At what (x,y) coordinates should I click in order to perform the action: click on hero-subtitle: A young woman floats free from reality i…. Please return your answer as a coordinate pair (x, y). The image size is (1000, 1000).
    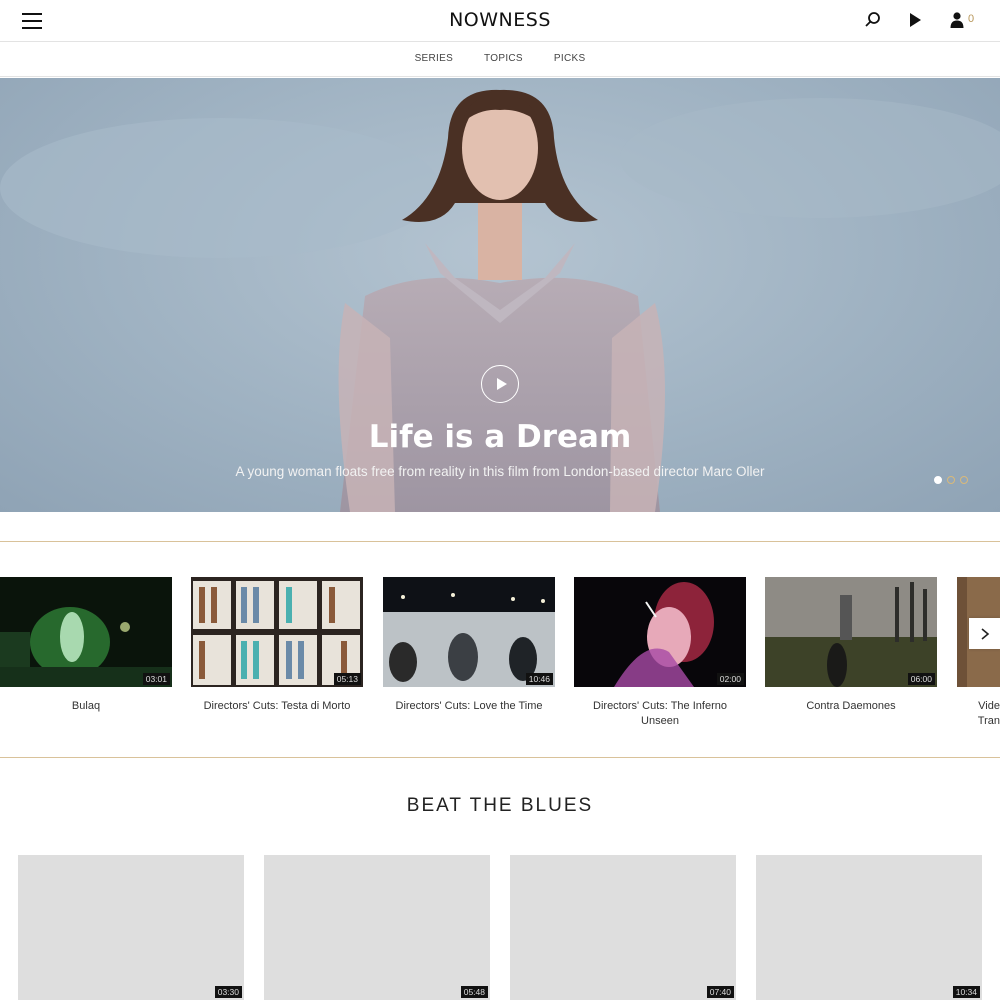
    Looking at the image, I should click on (500, 471).